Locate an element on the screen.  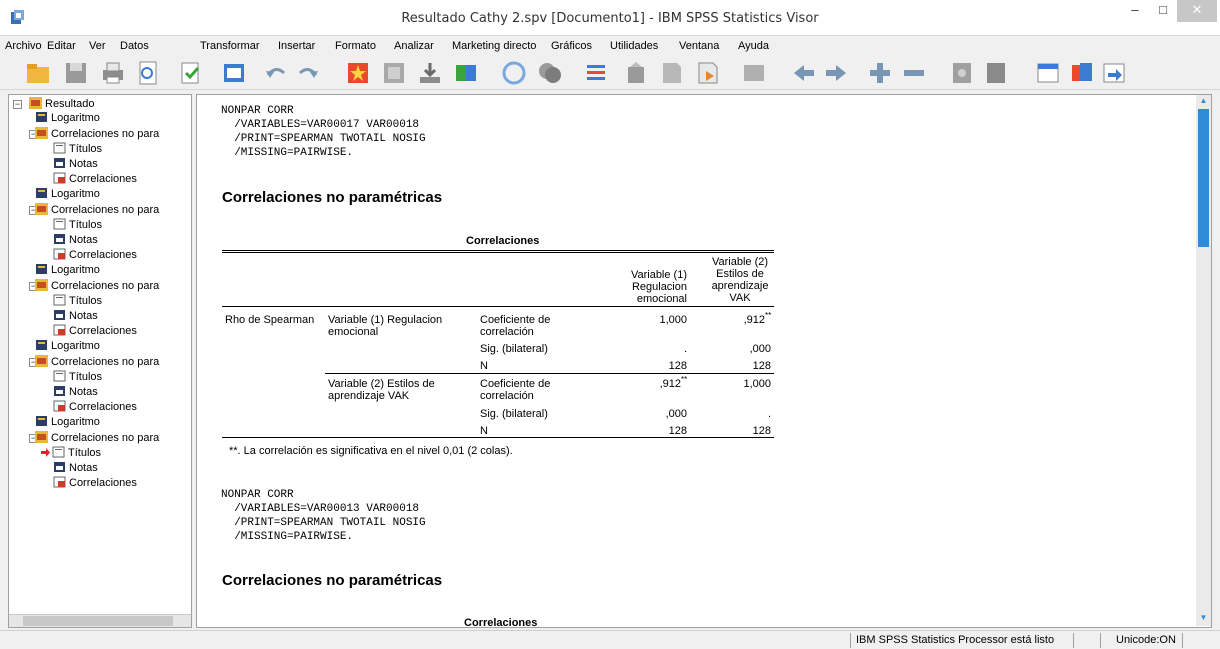
notes-icon is located at coordinates (59, 163).